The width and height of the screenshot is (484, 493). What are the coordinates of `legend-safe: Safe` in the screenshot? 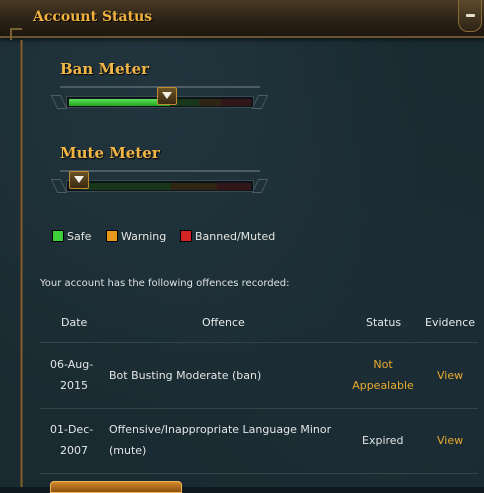 It's located at (71, 236).